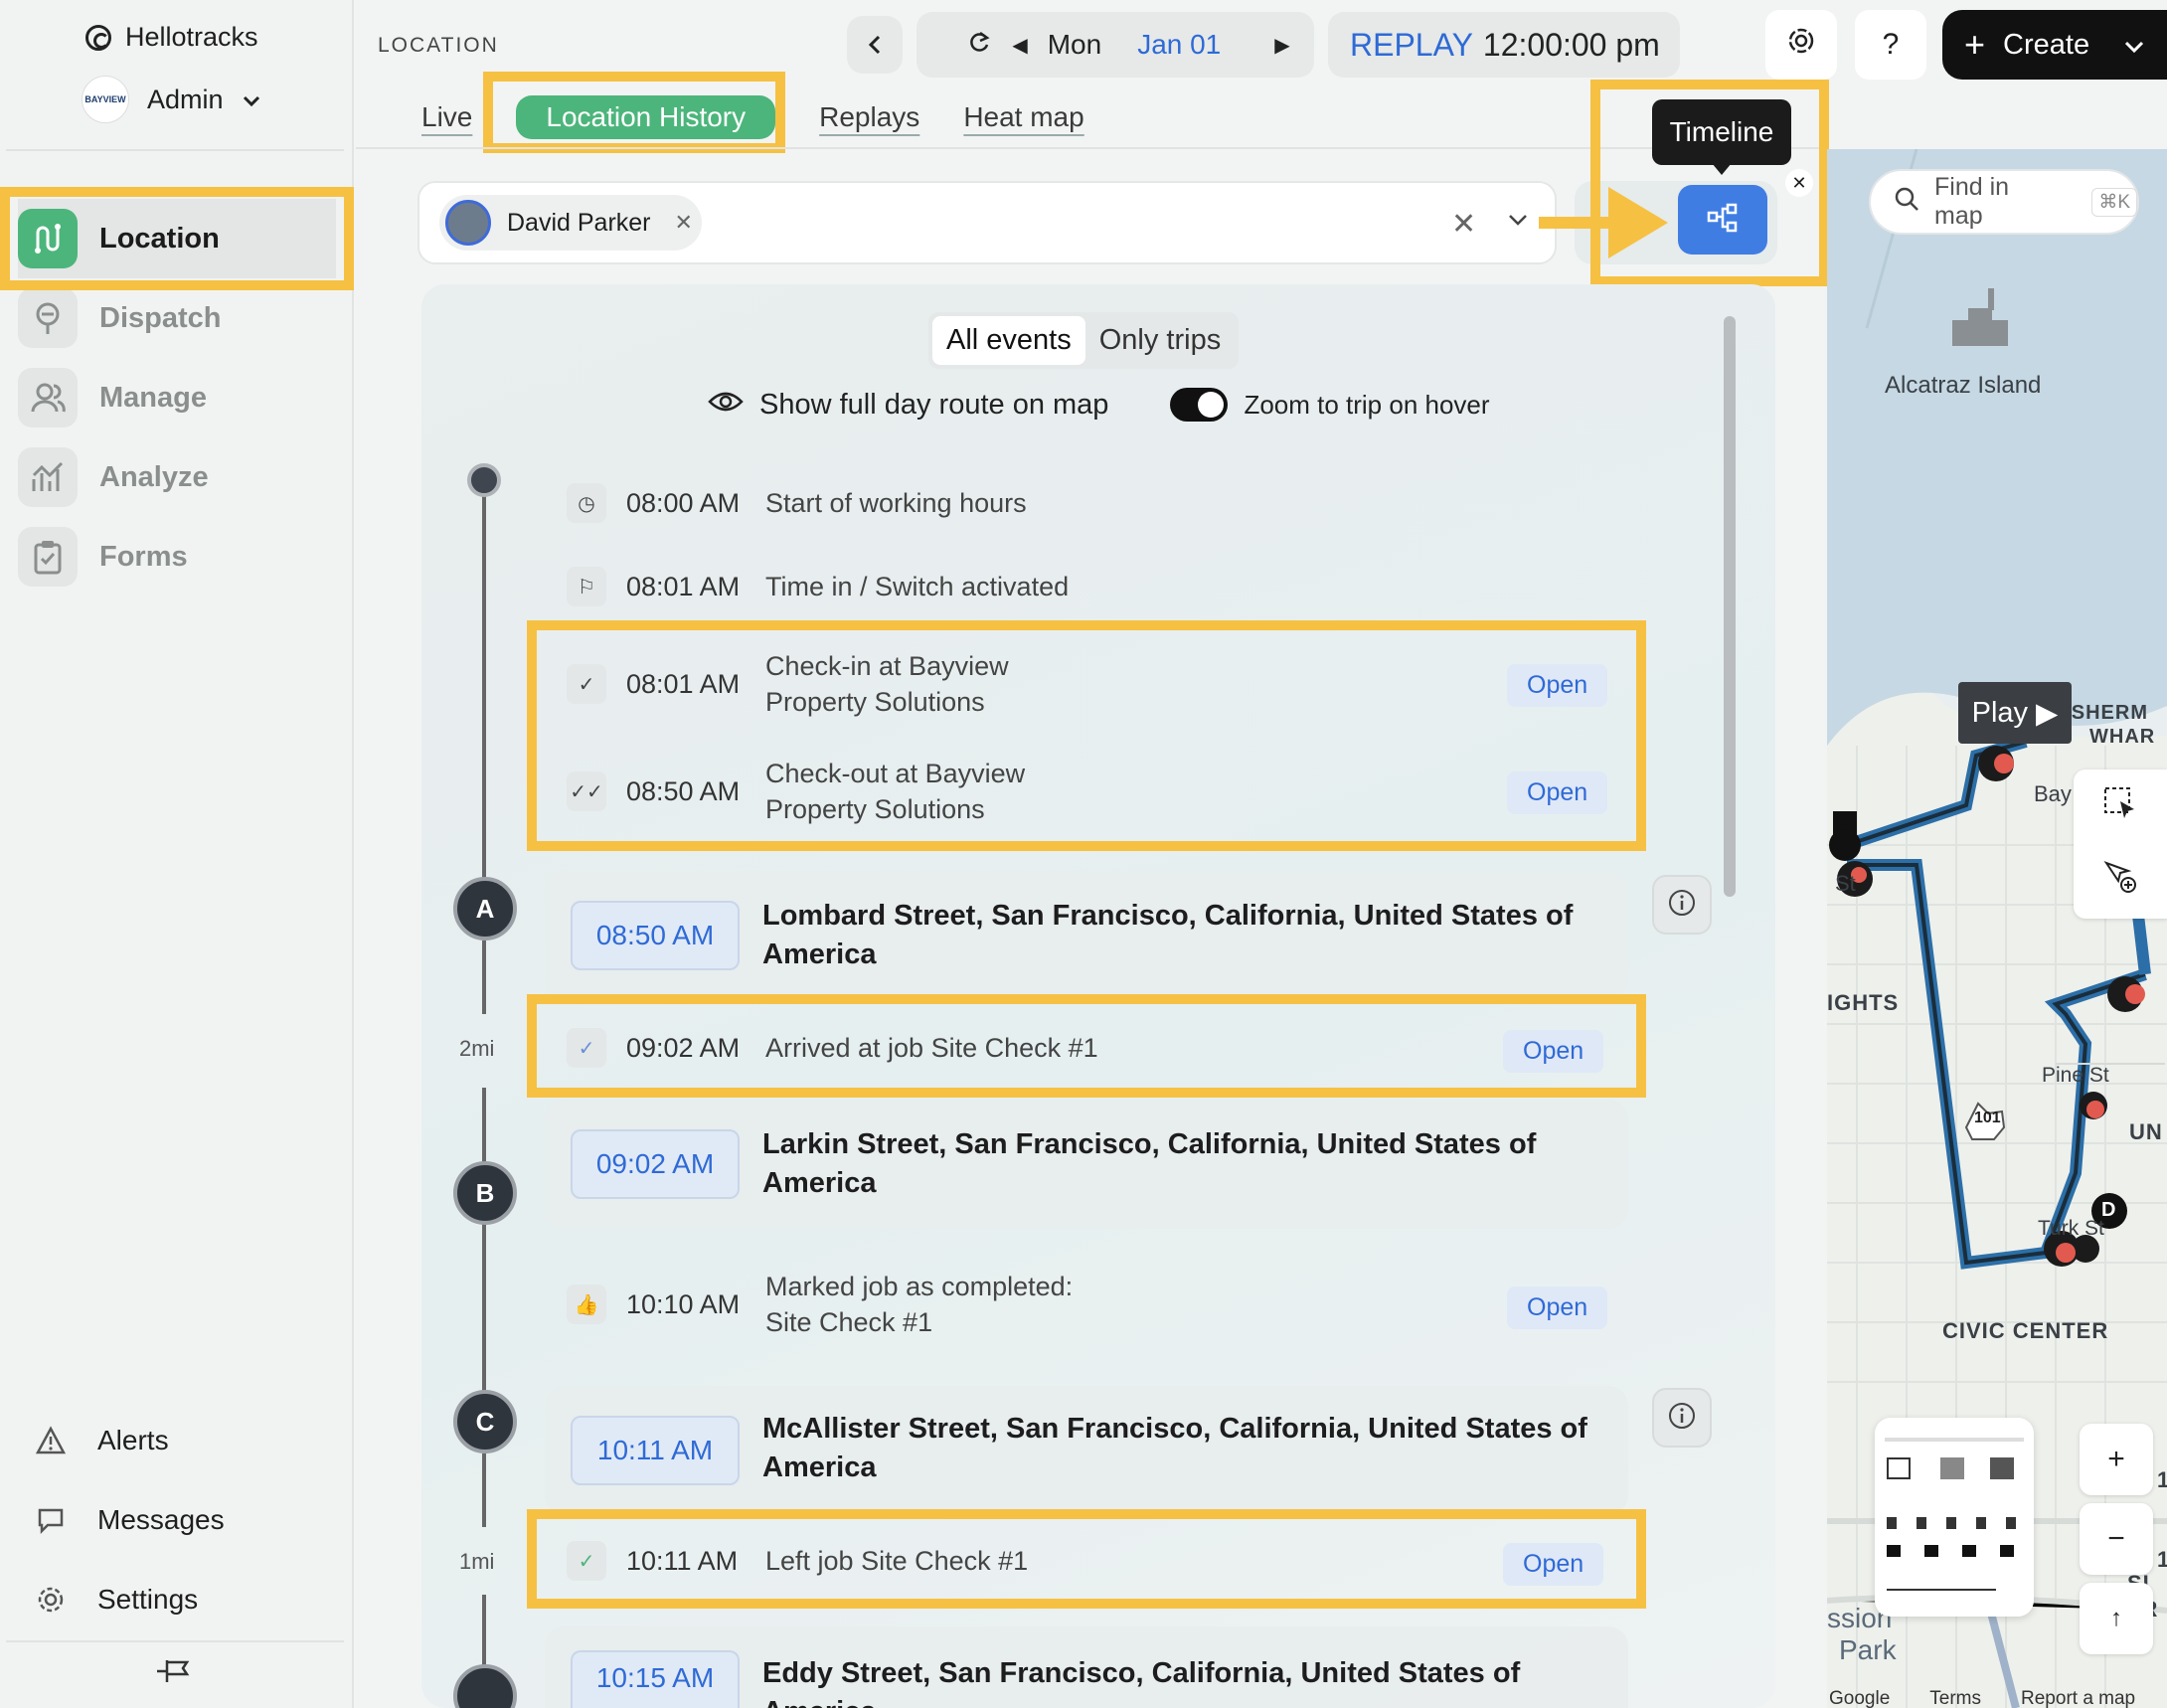 The image size is (2167, 1708). I want to click on account-switcher: BAYVIEW Admin, so click(171, 99).